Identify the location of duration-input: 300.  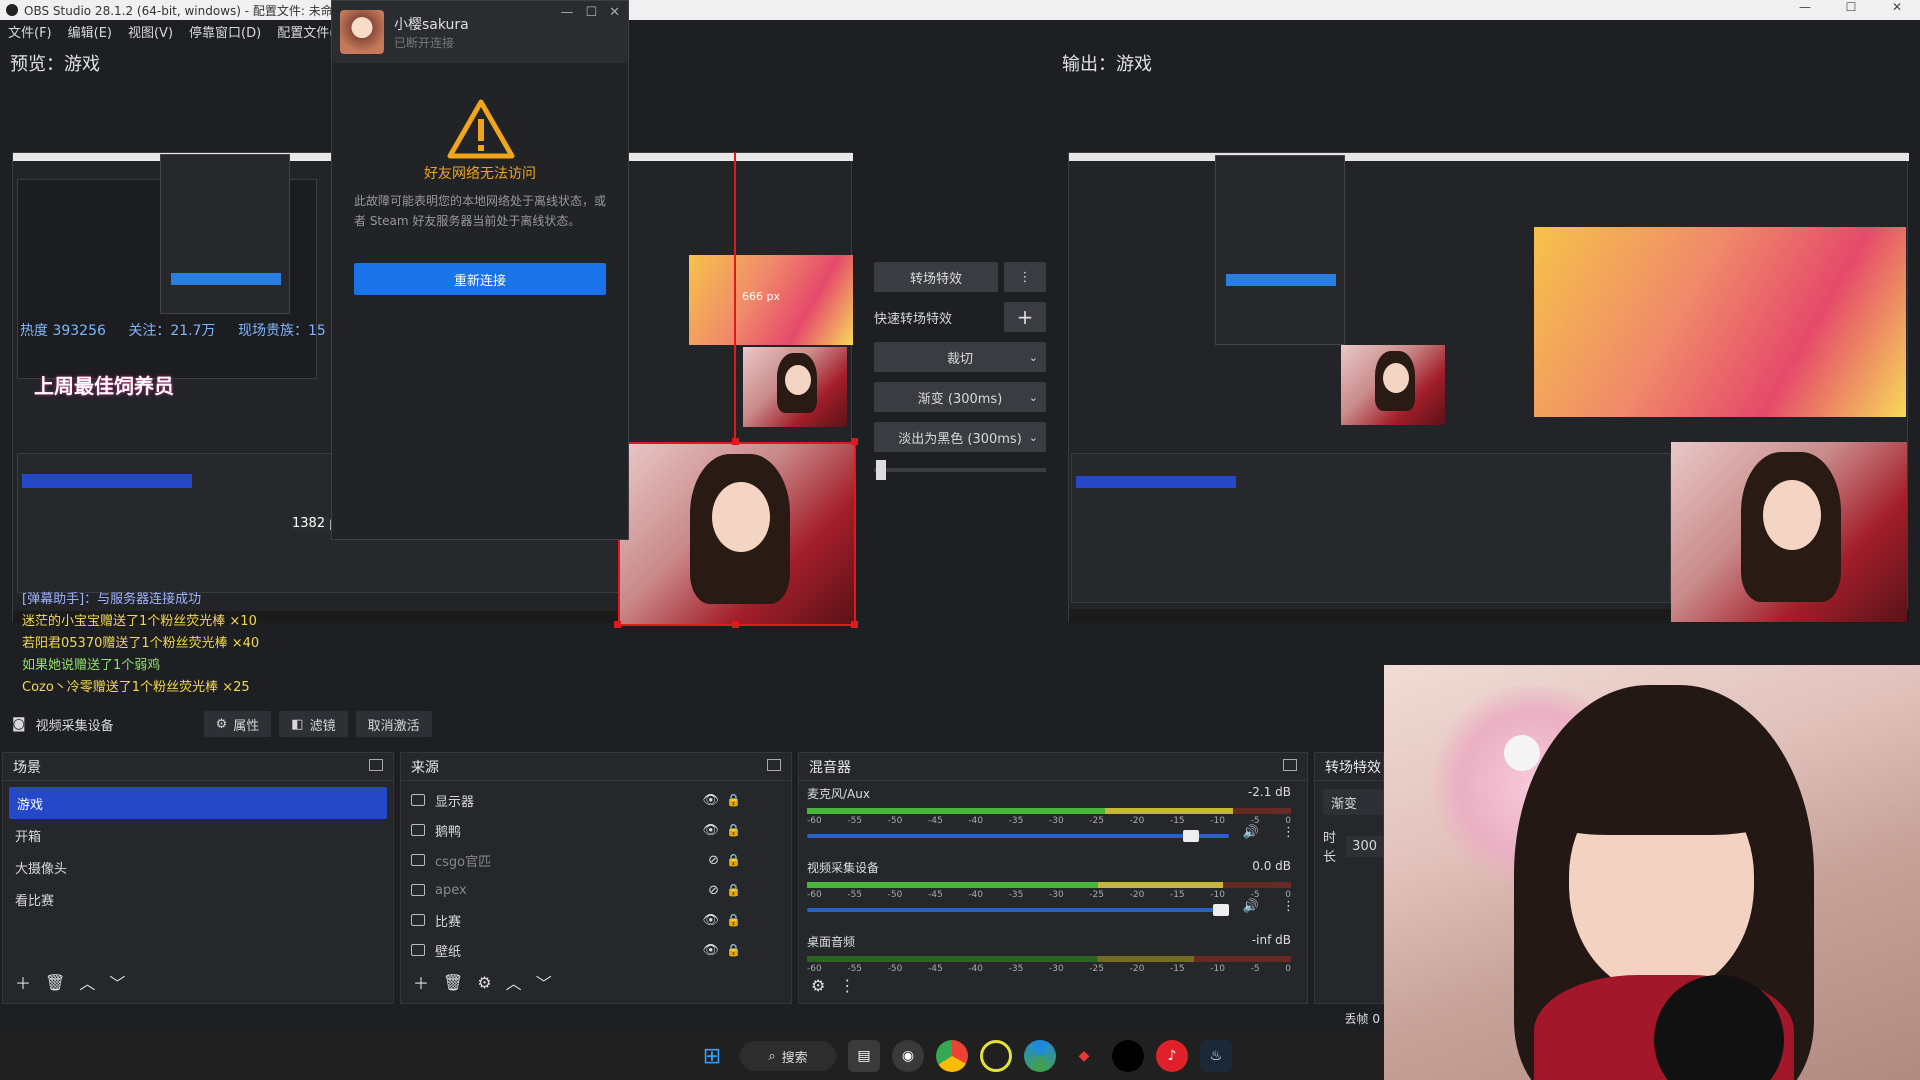
(1364, 846).